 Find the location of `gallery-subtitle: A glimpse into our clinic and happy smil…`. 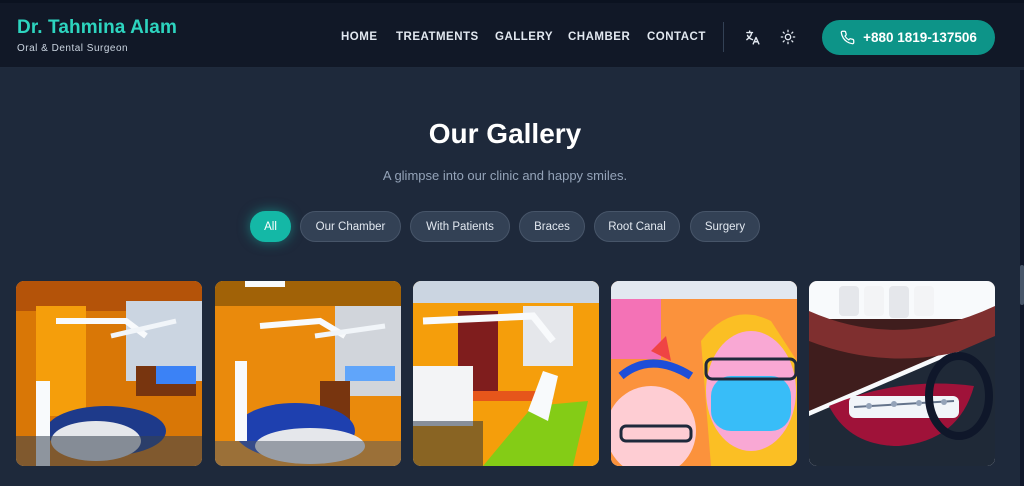

gallery-subtitle: A glimpse into our clinic and happy smil… is located at coordinates (505, 175).